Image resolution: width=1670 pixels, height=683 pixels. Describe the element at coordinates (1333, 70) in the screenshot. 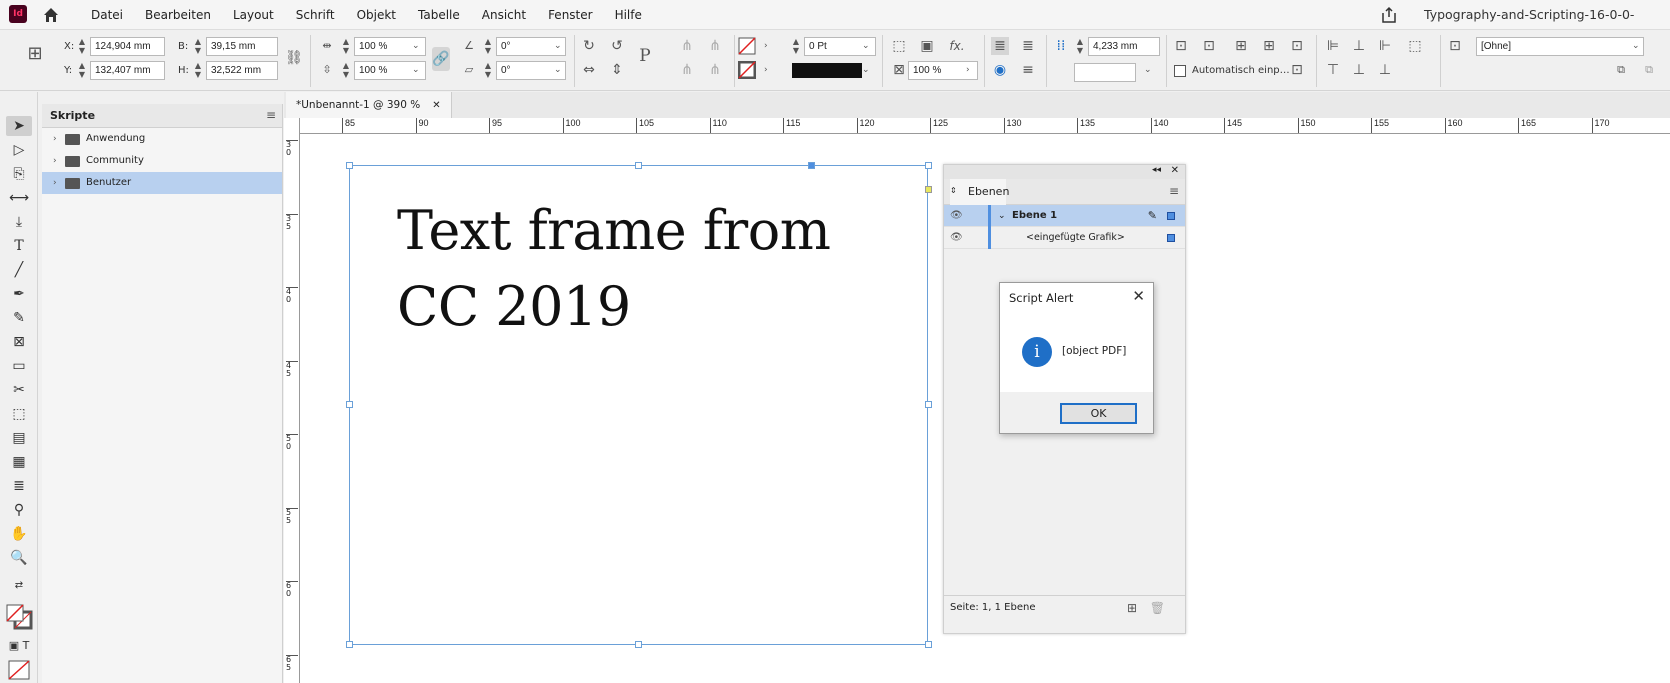

I see `align-top-icon: ⊤` at that location.